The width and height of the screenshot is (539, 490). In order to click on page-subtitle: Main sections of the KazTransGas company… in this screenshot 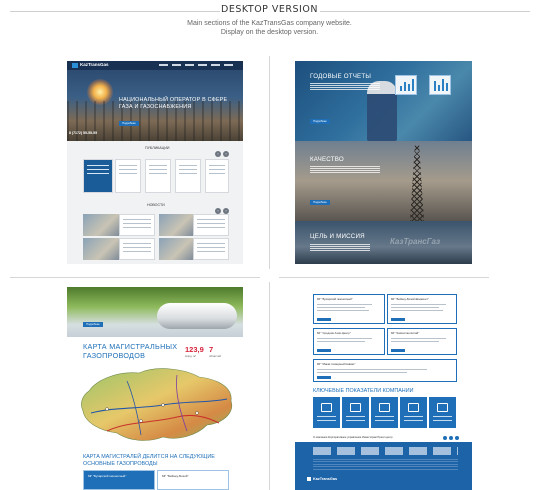, I will do `click(269, 28)`.